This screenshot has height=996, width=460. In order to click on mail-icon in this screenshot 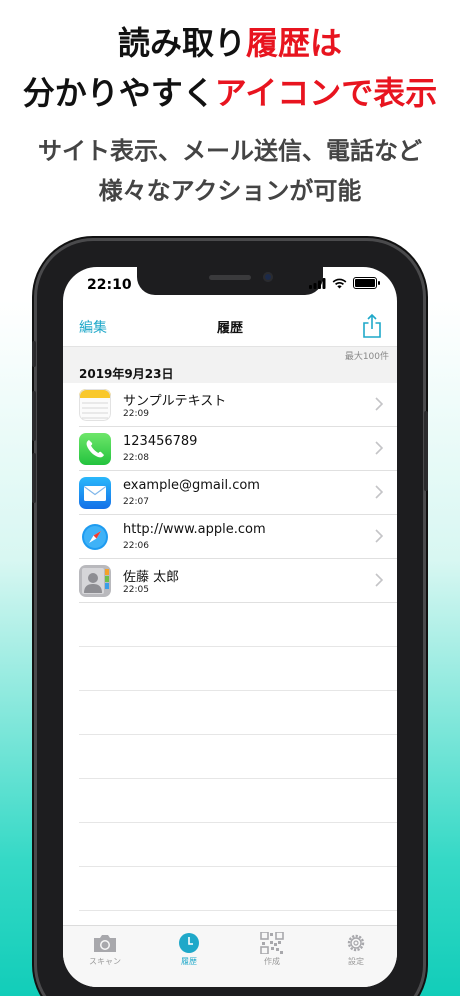, I will do `click(95, 493)`.